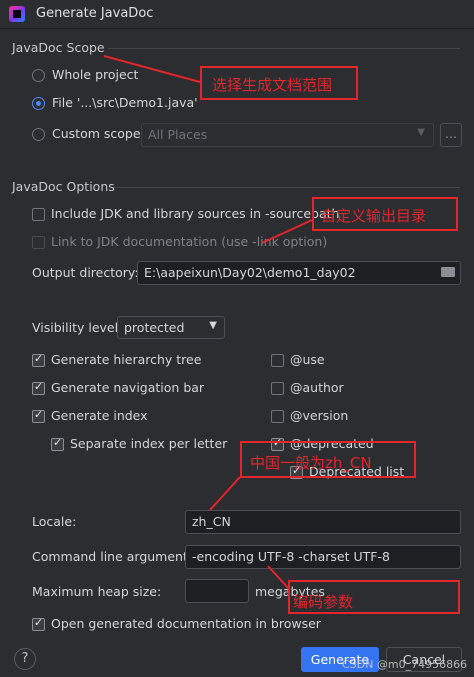  Describe the element at coordinates (279, 578) in the screenshot. I see `cmd-arrow` at that location.